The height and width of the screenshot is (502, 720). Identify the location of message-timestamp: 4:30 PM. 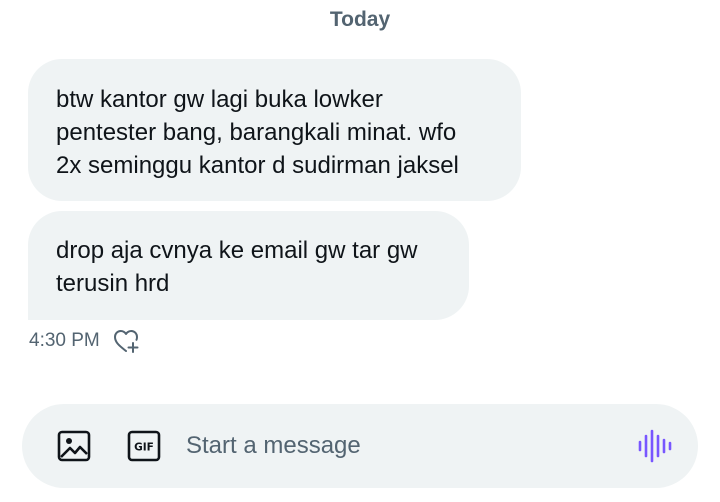
(64, 340).